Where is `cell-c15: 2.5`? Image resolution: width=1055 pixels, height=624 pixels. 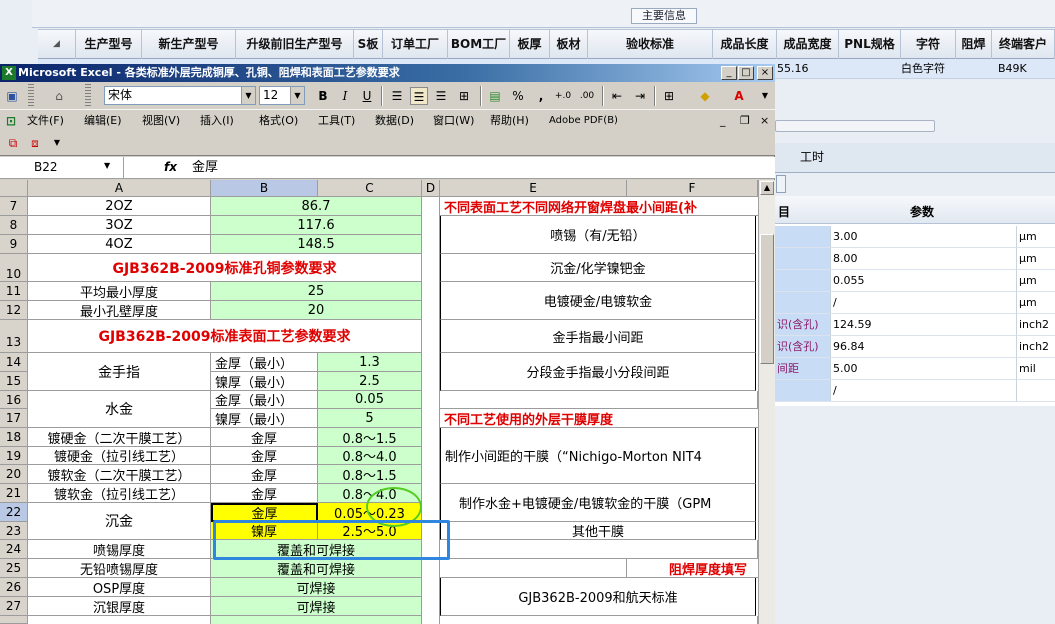 cell-c15: 2.5 is located at coordinates (370, 381).